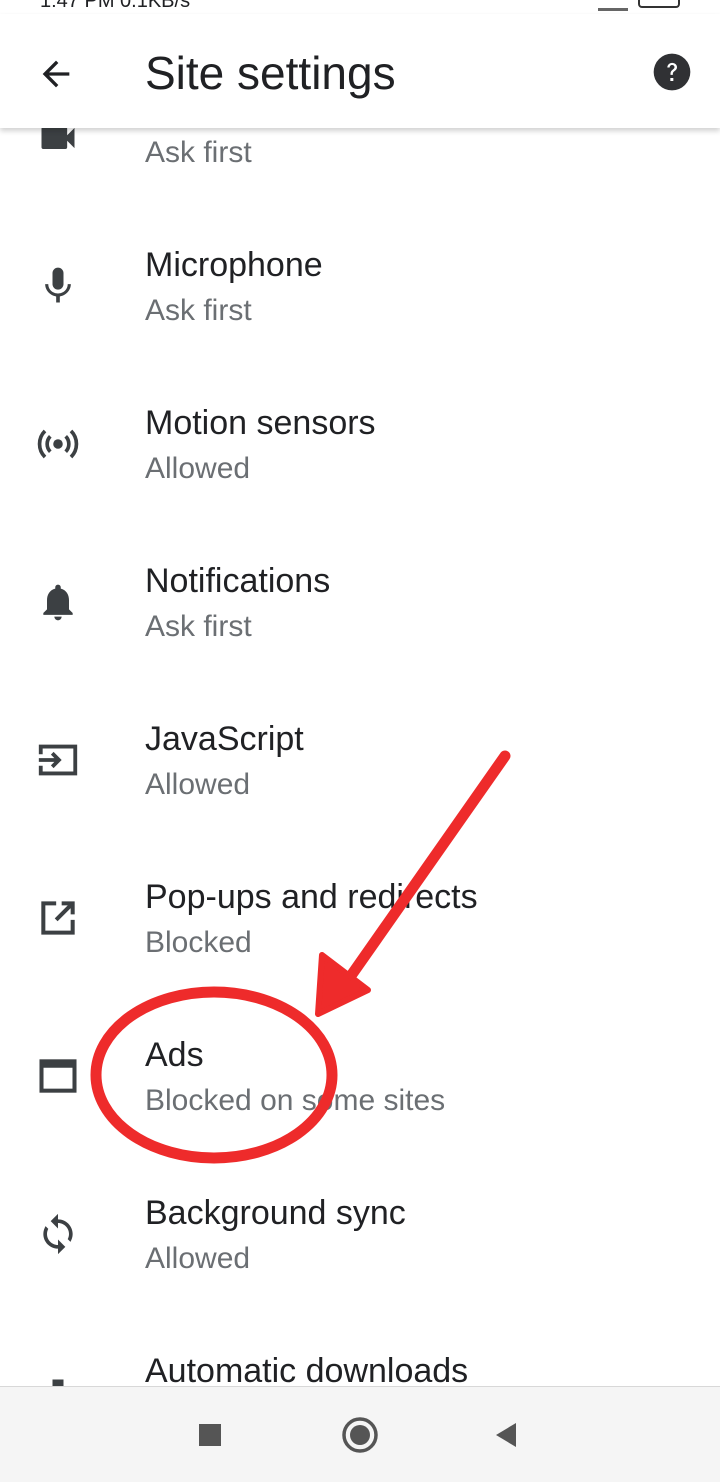 Image resolution: width=720 pixels, height=1482 pixels. I want to click on list-item-background-sync: Background sync Allowed, so click(360, 1239).